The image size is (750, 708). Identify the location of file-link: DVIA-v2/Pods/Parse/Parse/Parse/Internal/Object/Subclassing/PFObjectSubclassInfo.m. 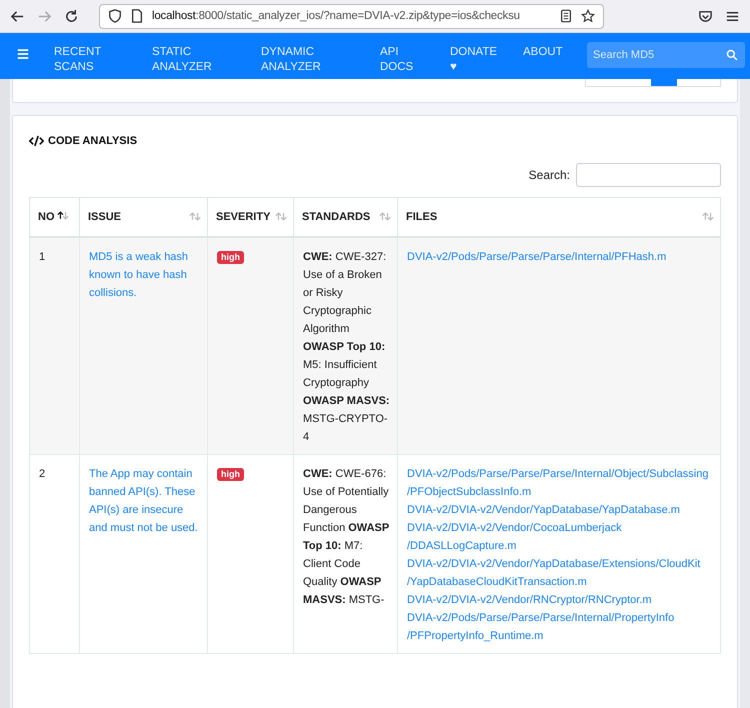
(560, 483).